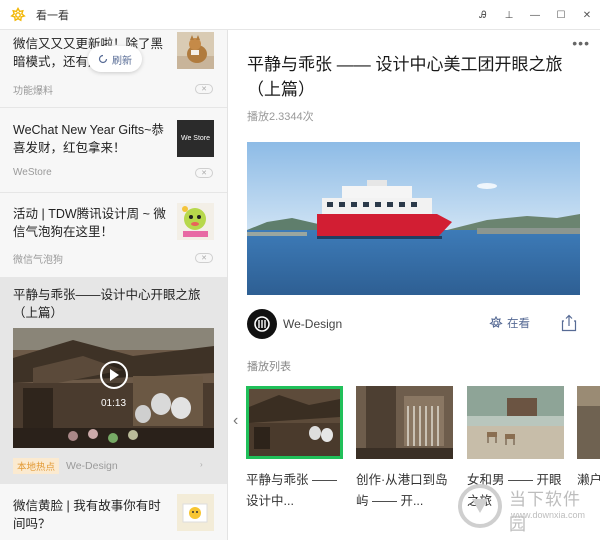  Describe the element at coordinates (509, 15) in the screenshot. I see `pin-button: ⊥` at that location.